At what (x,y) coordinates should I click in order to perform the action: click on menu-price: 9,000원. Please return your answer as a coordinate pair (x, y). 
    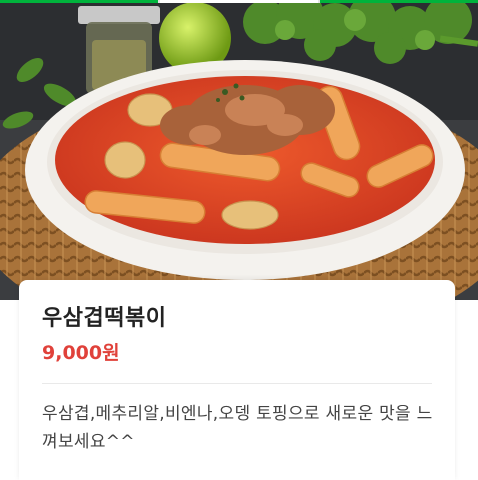
    Looking at the image, I should click on (81, 353).